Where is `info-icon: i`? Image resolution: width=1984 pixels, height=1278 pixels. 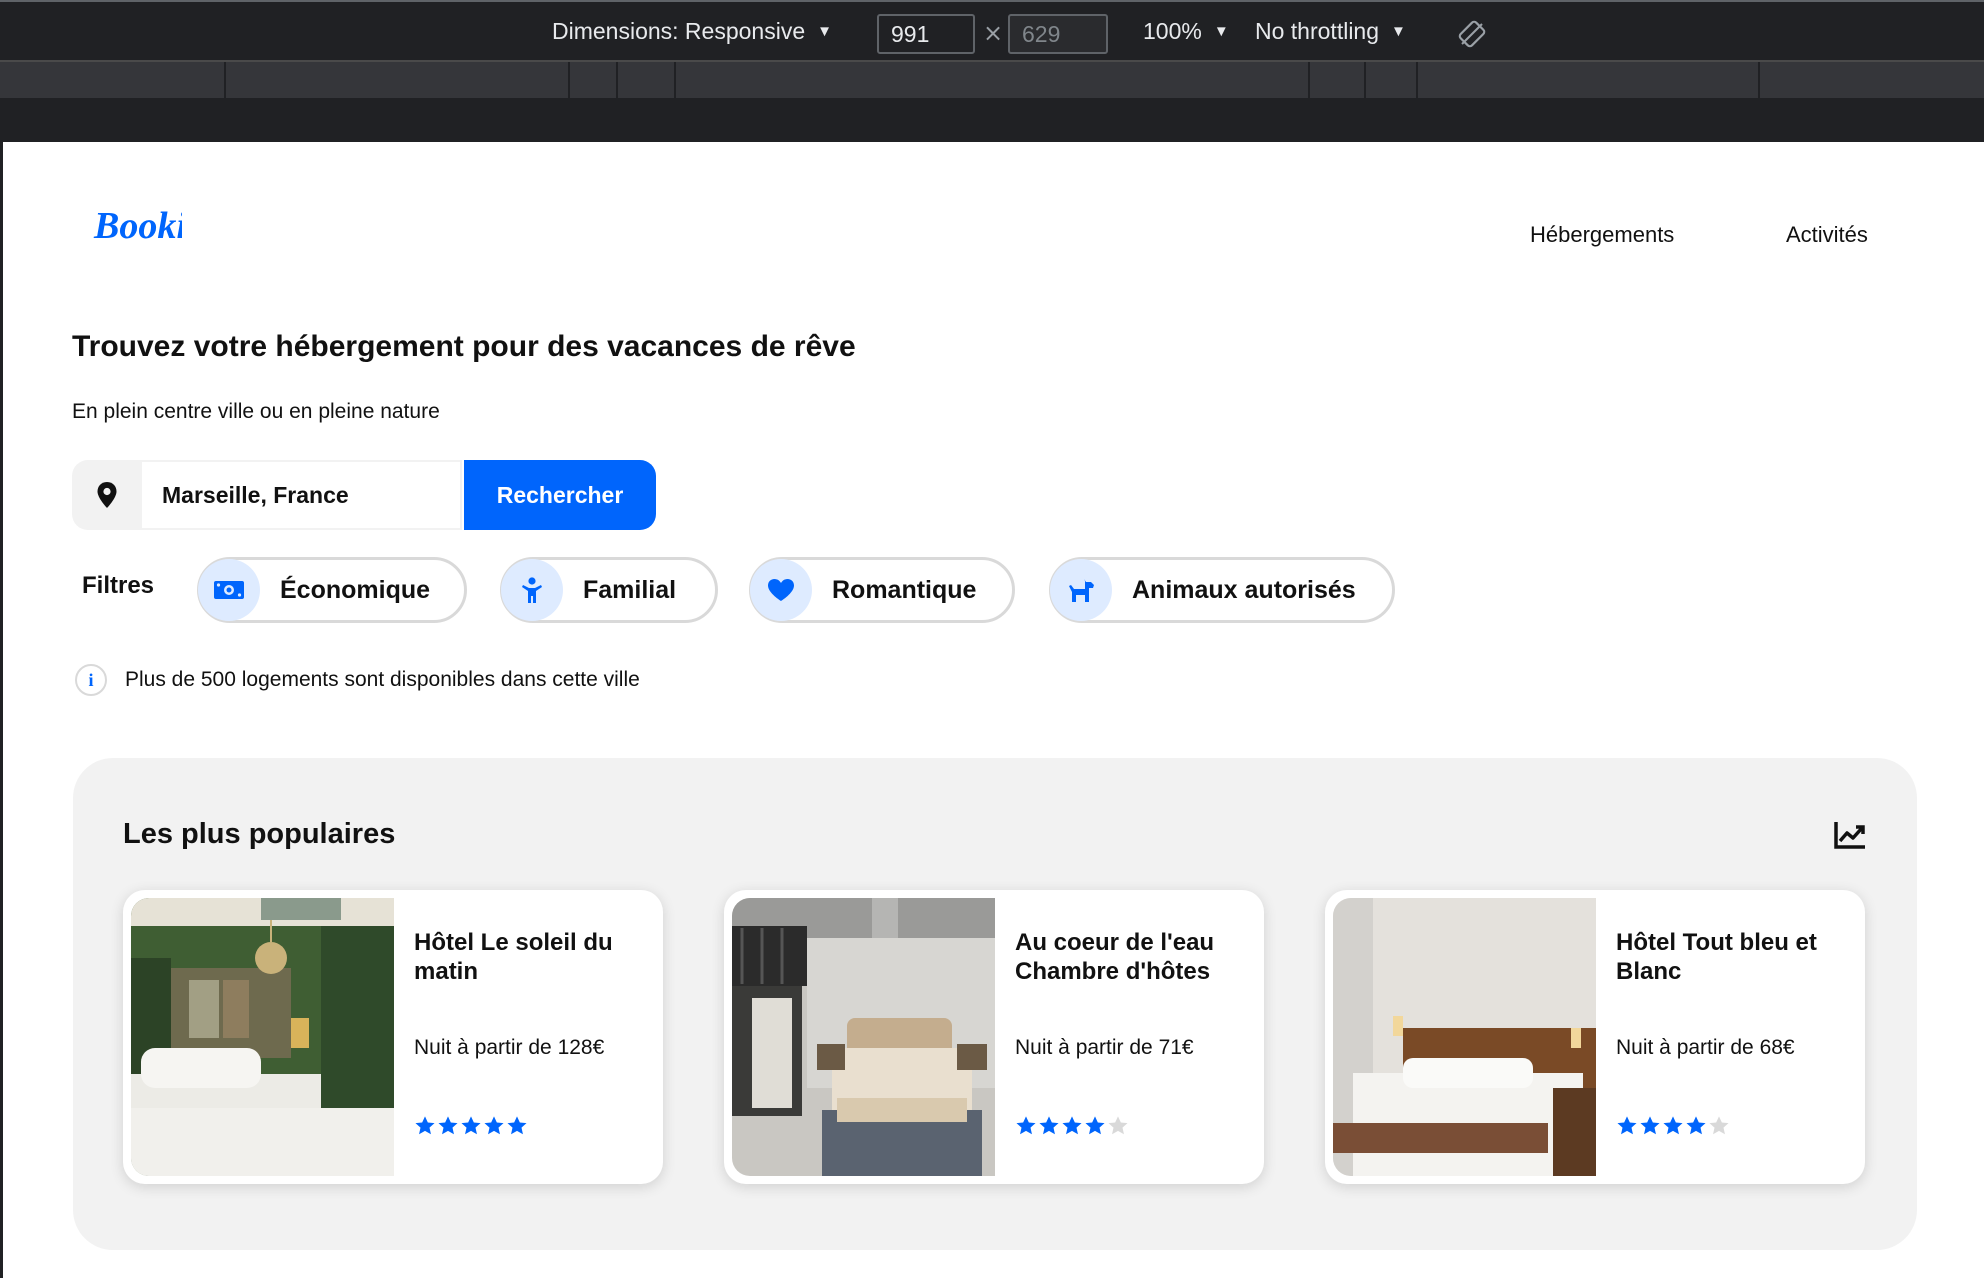
info-icon: i is located at coordinates (91, 680).